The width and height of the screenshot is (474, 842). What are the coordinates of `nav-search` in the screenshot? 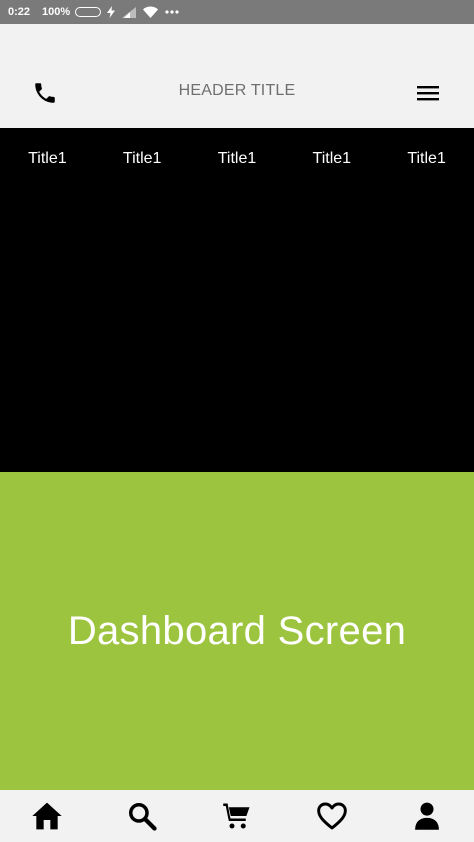 It's located at (142, 816).